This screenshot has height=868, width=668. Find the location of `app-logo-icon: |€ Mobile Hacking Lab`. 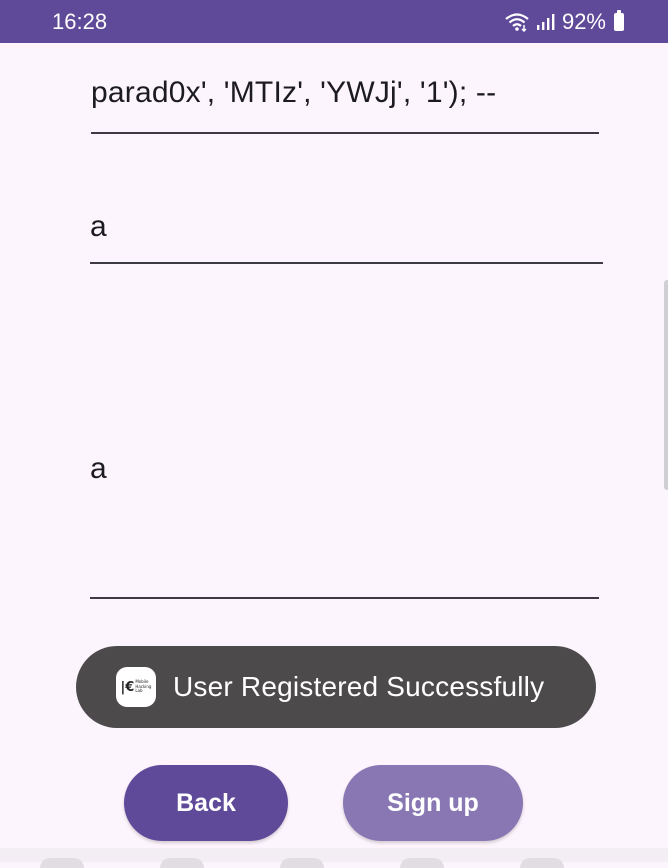

app-logo-icon: |€ Mobile Hacking Lab is located at coordinates (136, 687).